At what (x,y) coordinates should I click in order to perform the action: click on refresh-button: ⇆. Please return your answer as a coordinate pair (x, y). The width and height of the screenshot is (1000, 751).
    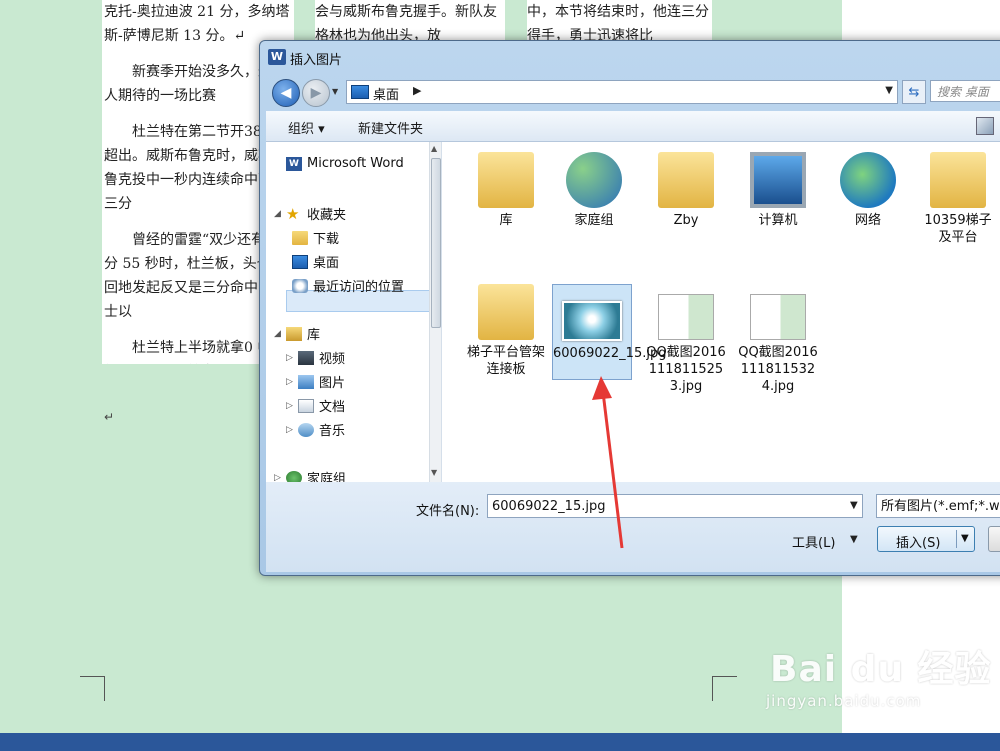
    Looking at the image, I should click on (914, 92).